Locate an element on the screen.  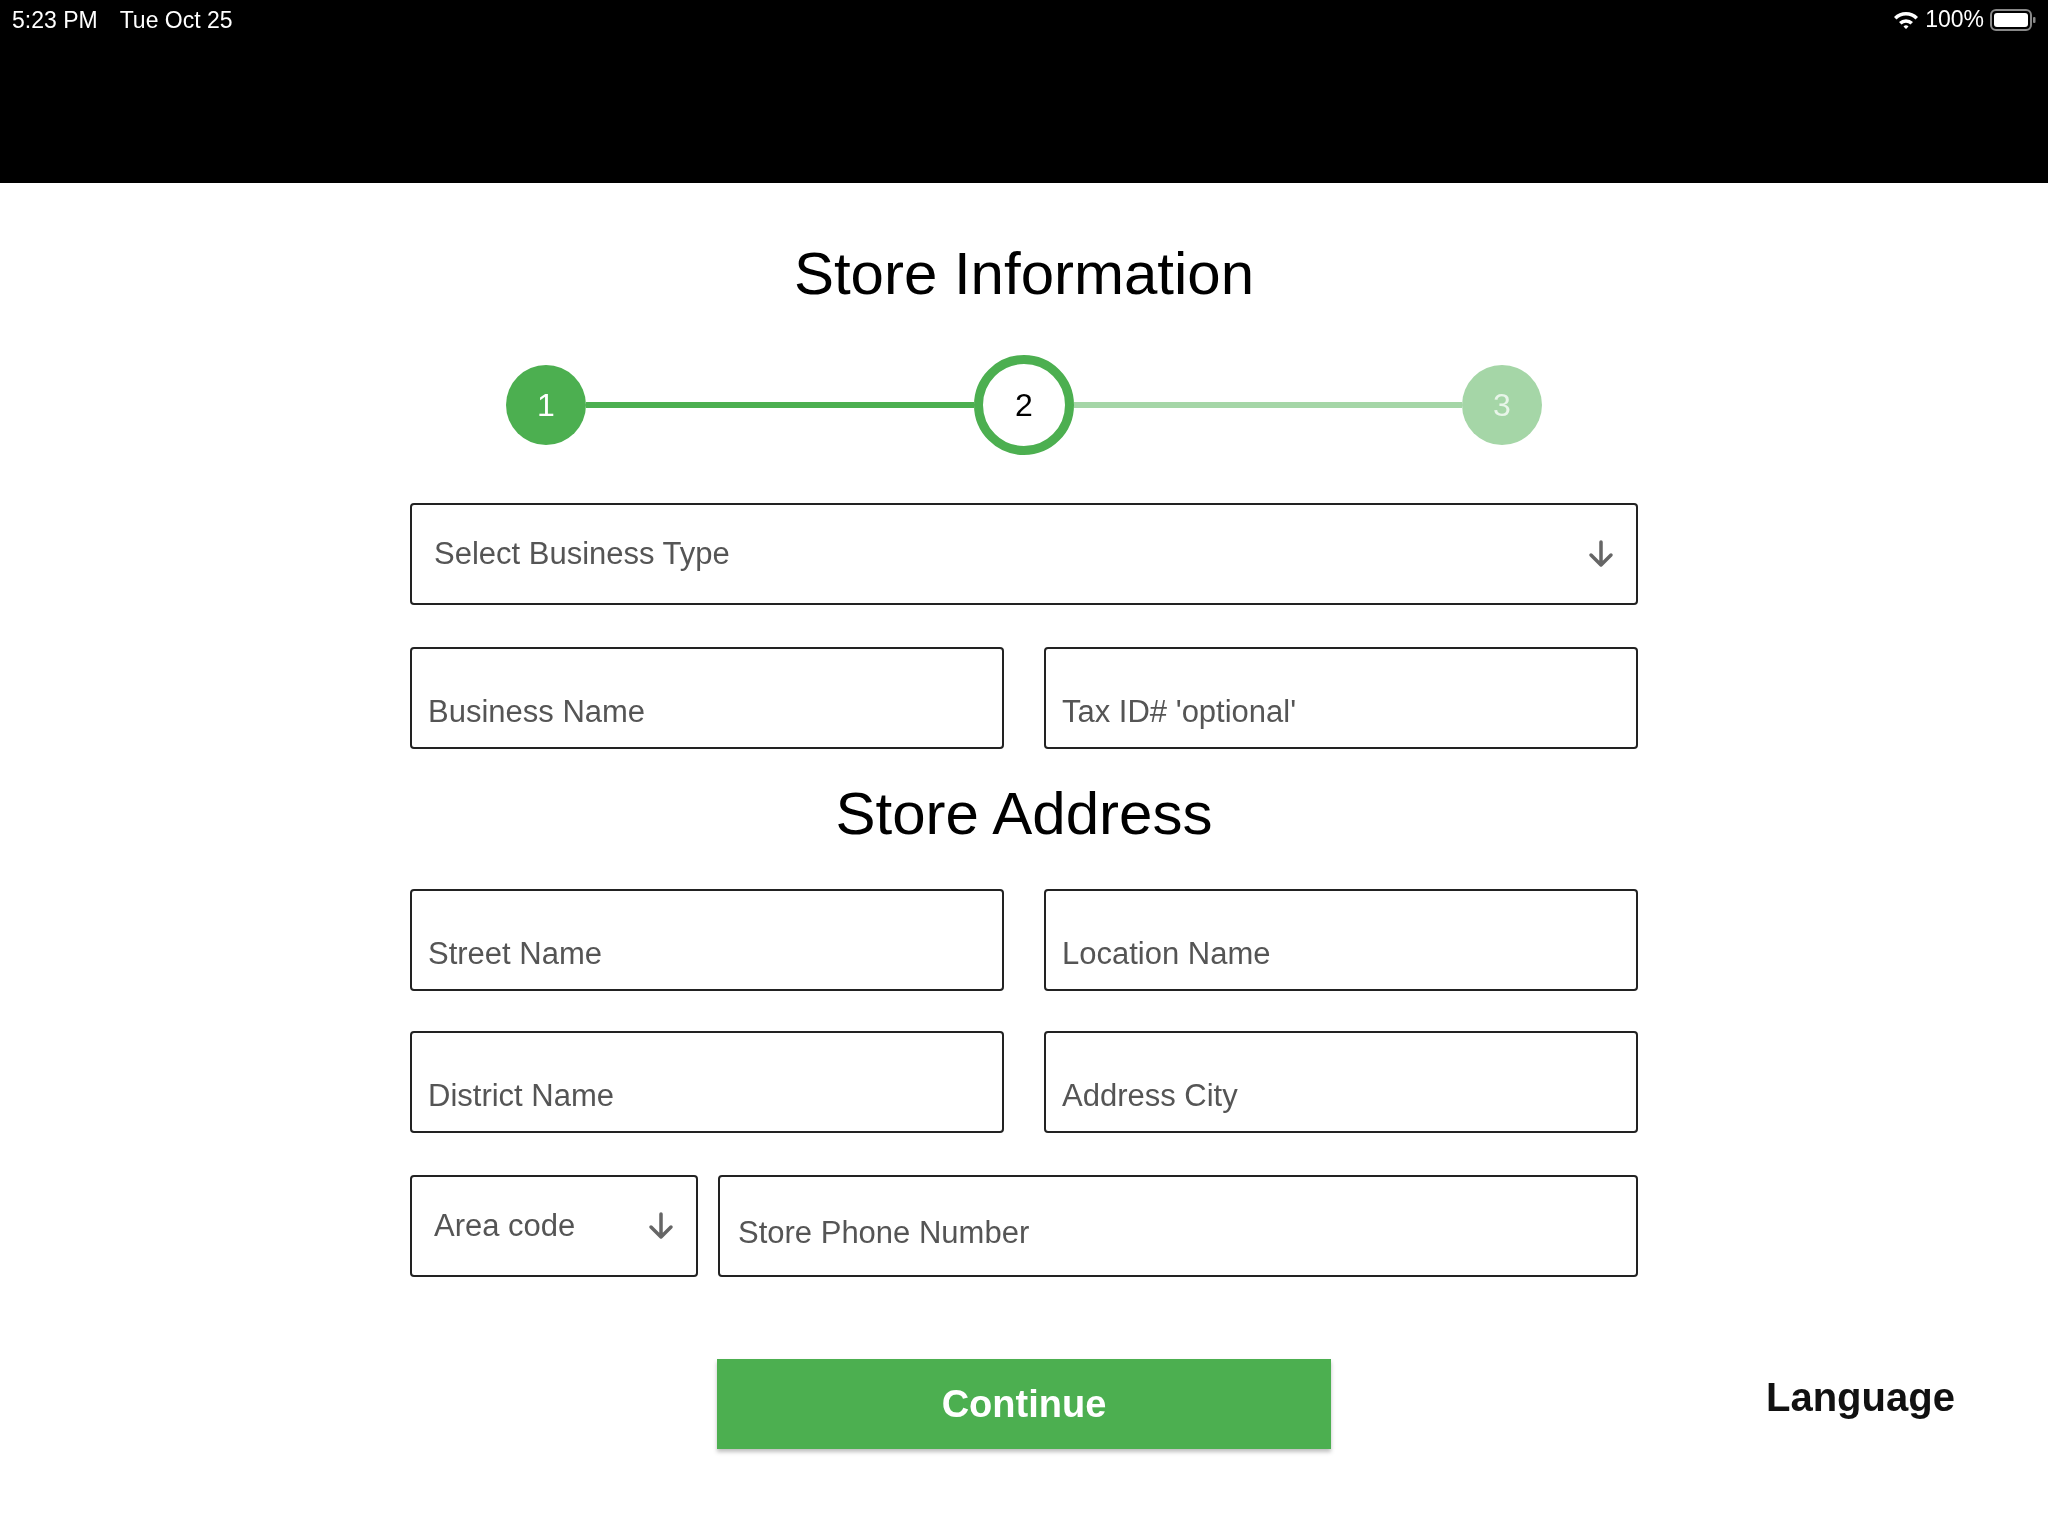
text-field: Business Name is located at coordinates (707, 698).